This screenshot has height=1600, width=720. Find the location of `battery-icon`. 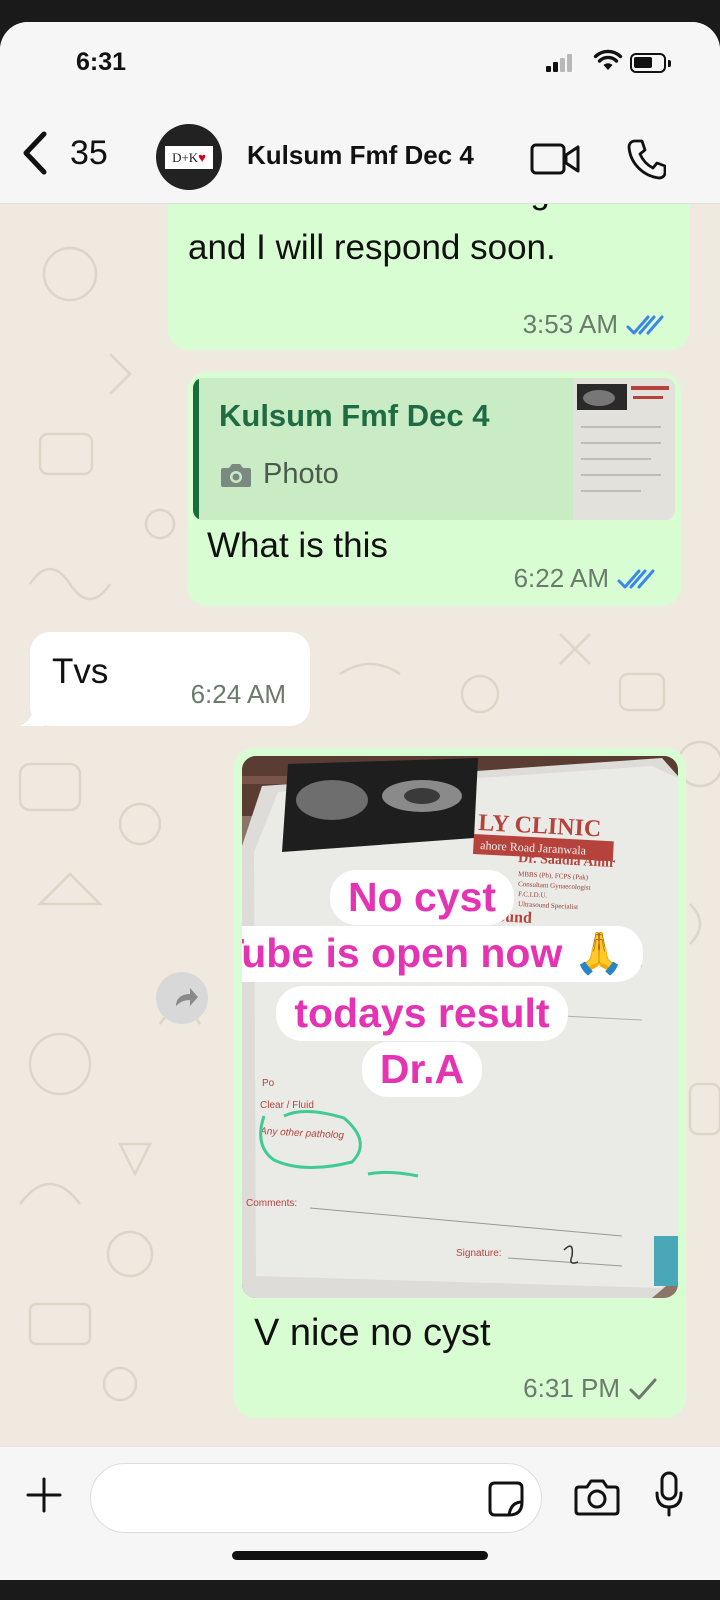

battery-icon is located at coordinates (650, 63).